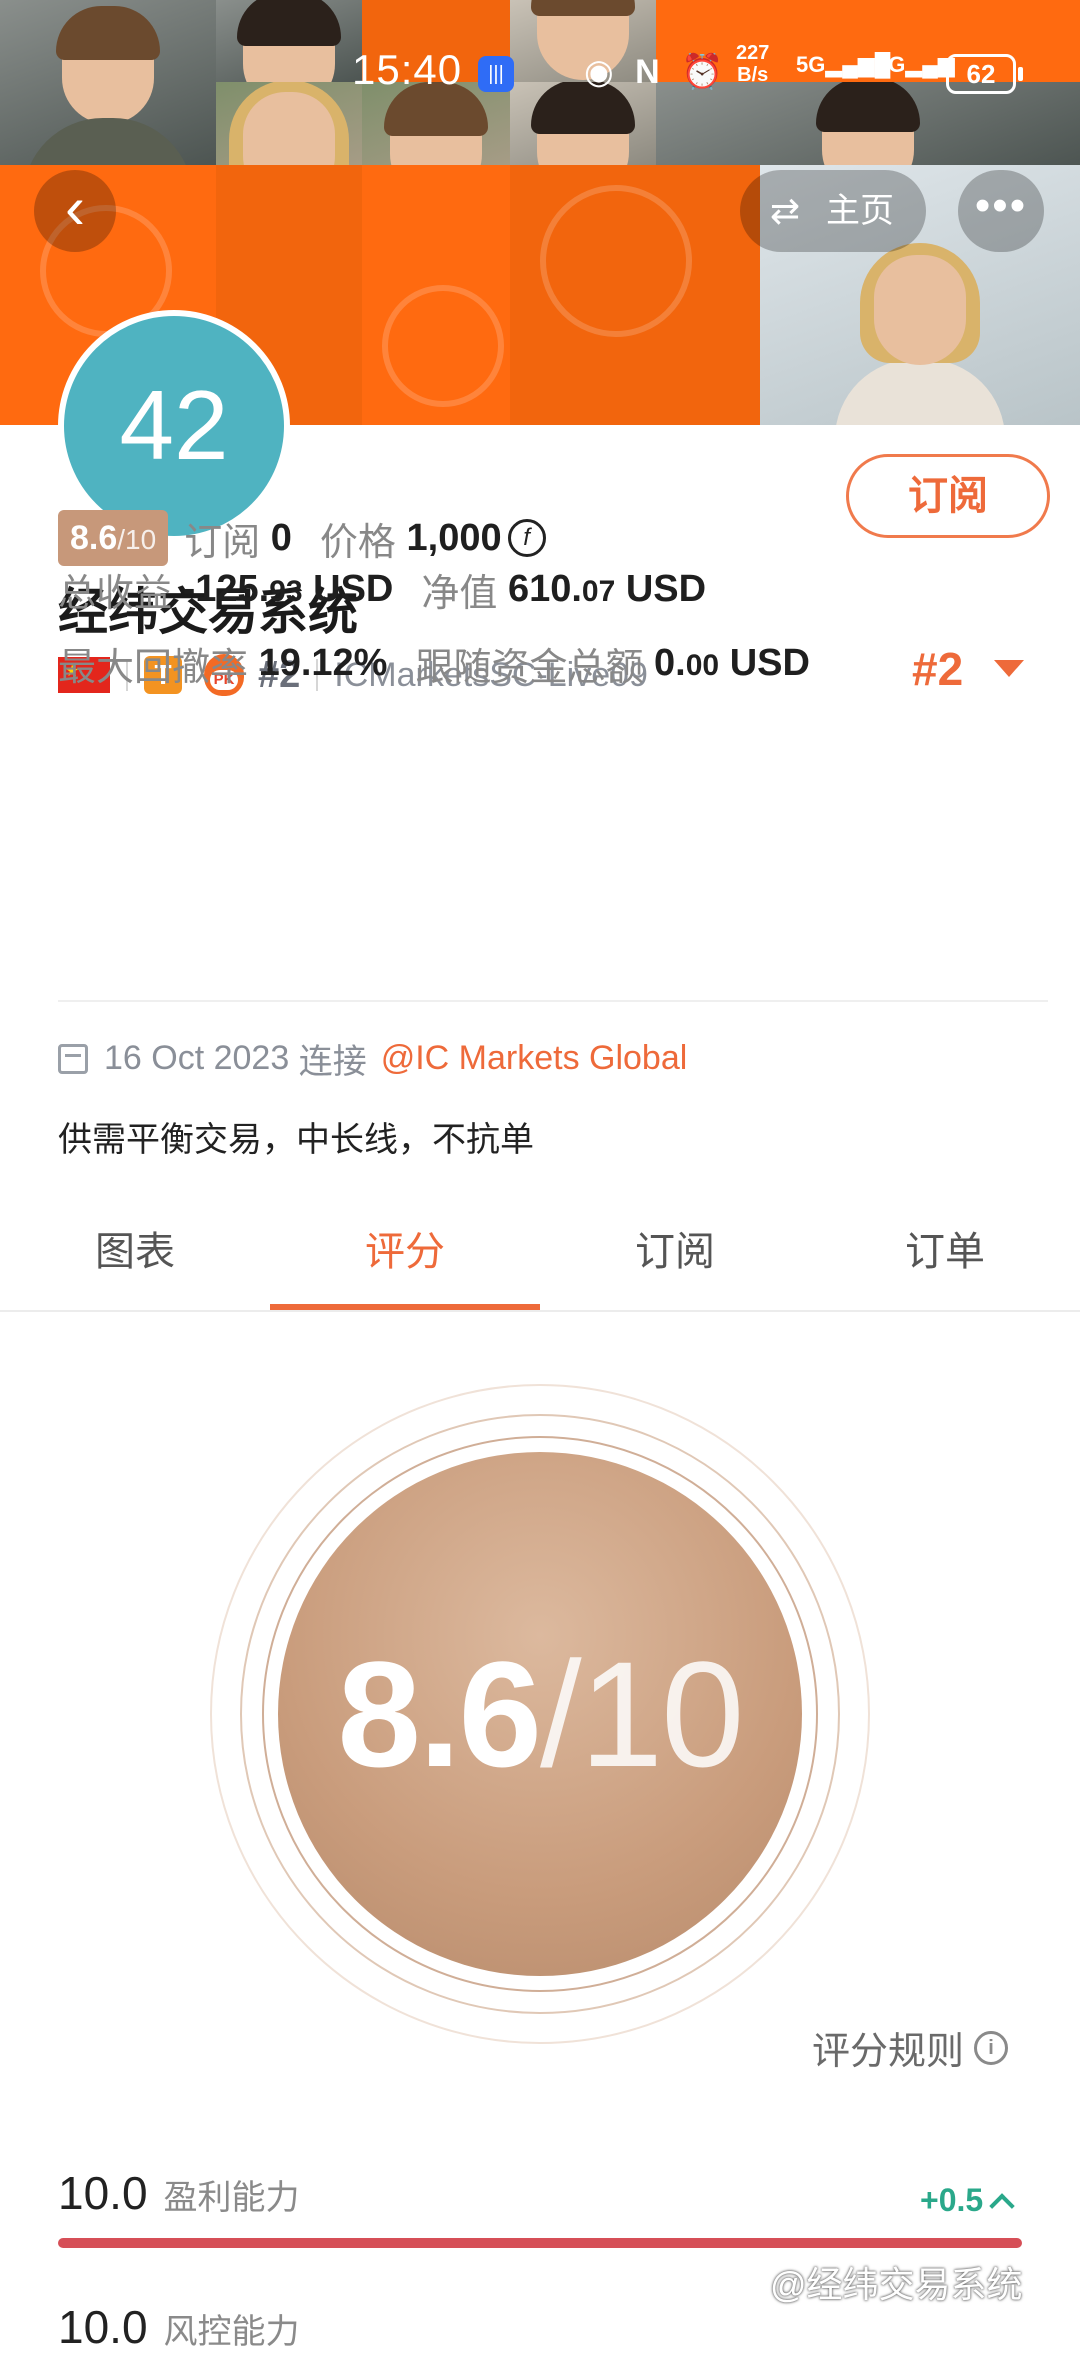 The height and width of the screenshot is (2354, 1080). What do you see at coordinates (115, 594) in the screenshot?
I see `total-profit-label: 总收益` at bounding box center [115, 594].